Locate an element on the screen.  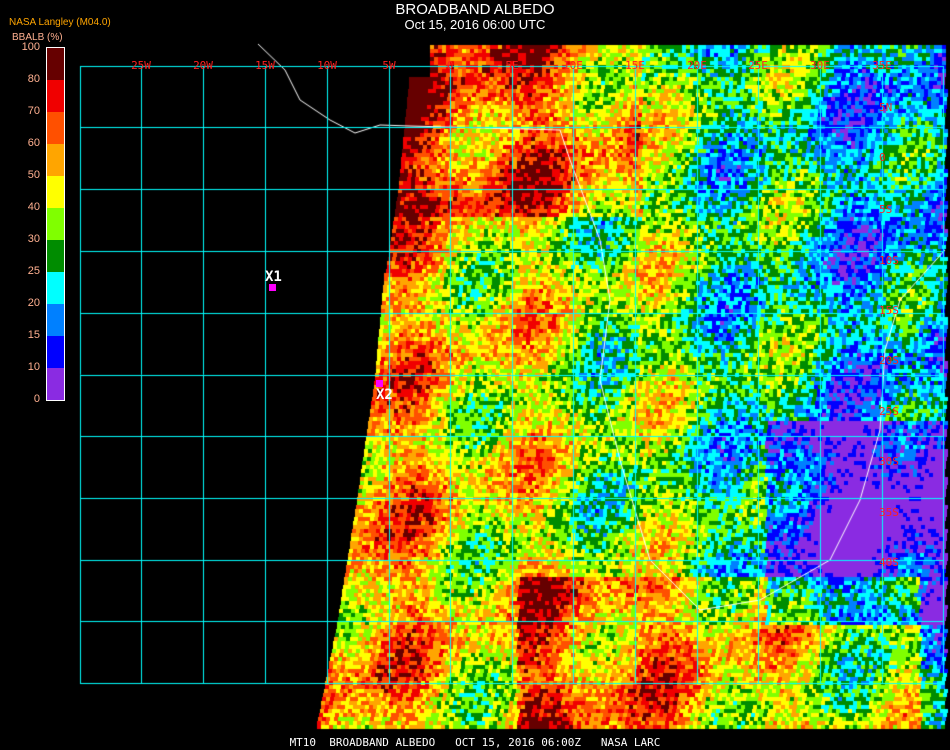
longitude-label: 5W is located at coordinates (389, 65).